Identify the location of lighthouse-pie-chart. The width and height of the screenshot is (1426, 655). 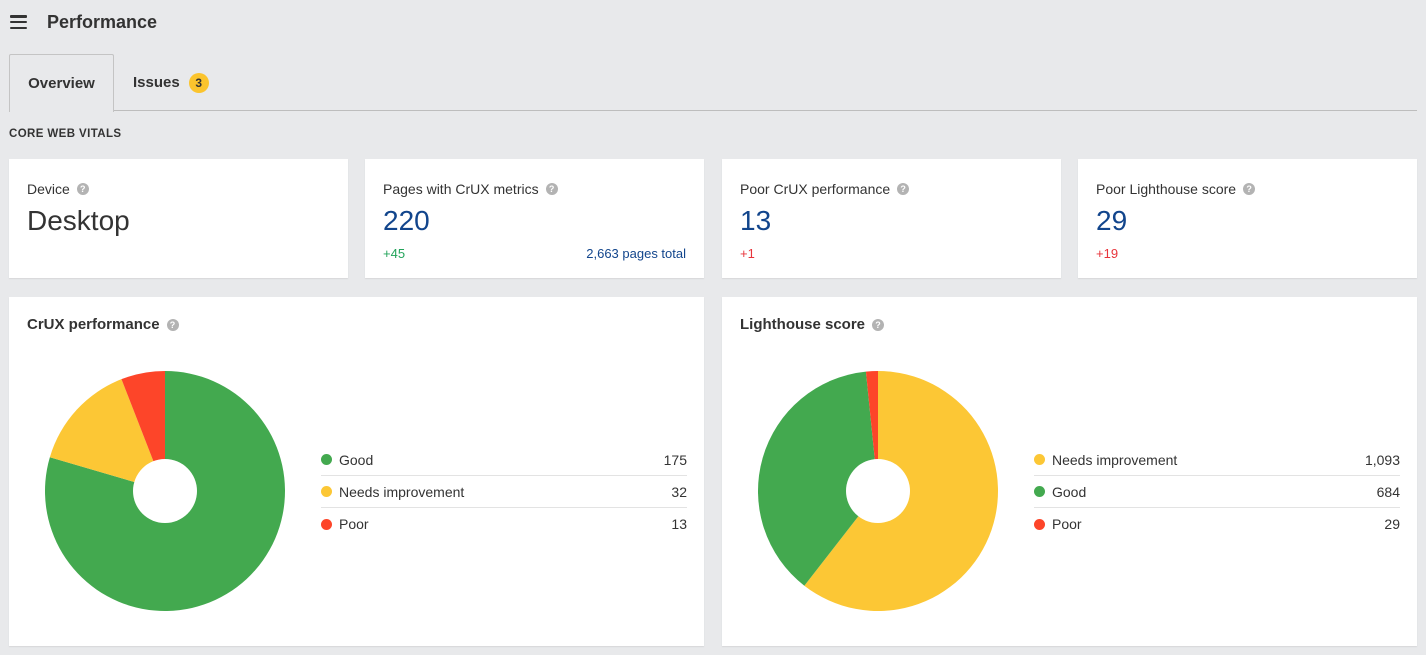
(878, 491).